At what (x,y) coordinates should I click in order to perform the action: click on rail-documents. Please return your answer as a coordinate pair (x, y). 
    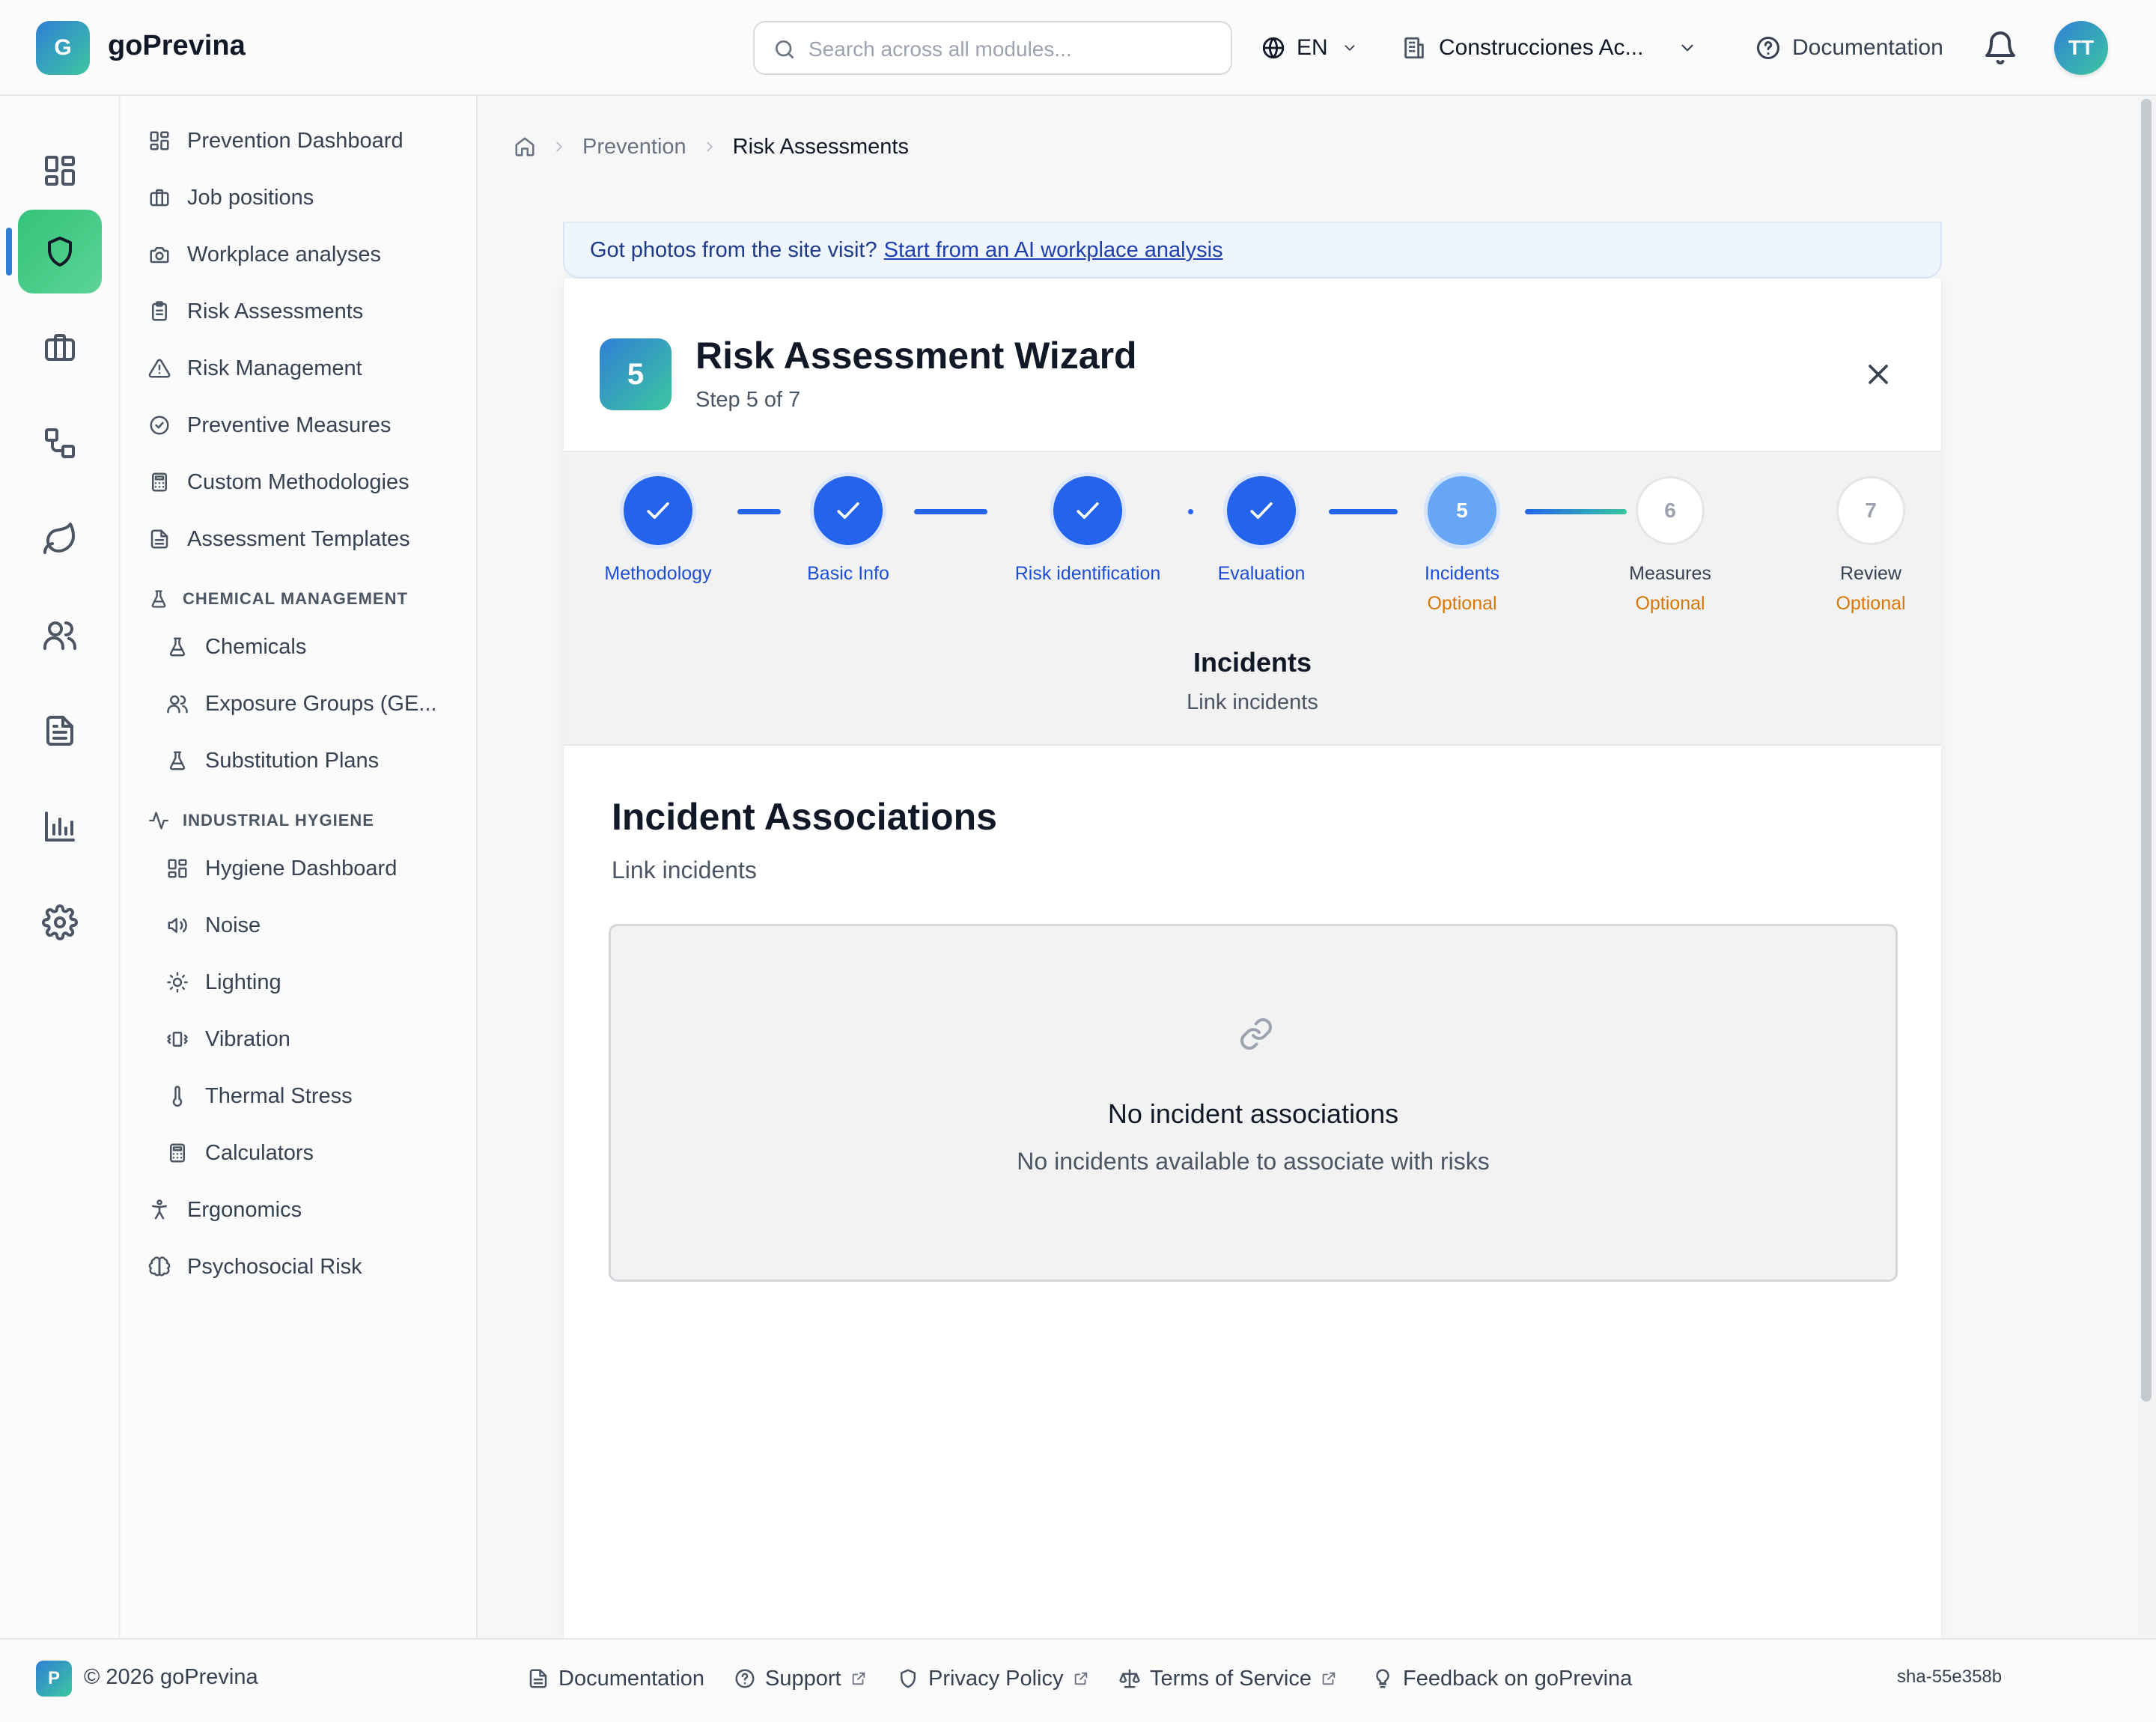
    Looking at the image, I should click on (60, 731).